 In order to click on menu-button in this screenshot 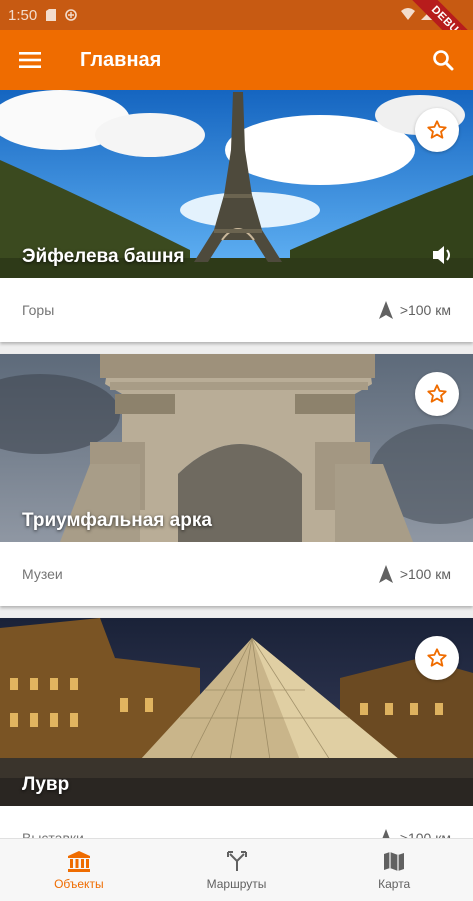, I will do `click(30, 60)`.